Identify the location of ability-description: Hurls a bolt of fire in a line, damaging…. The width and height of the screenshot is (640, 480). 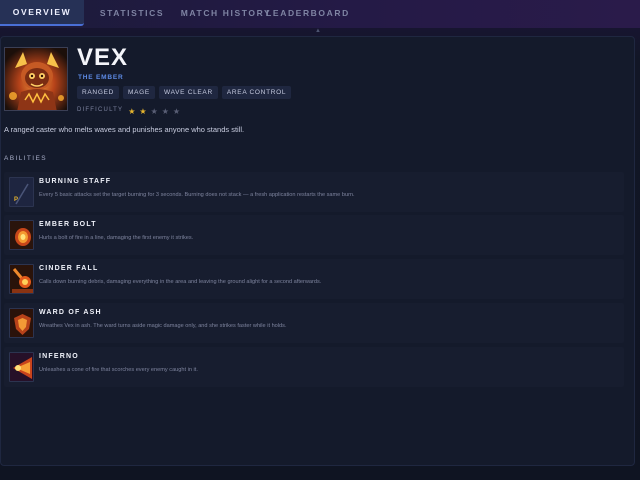
(116, 238).